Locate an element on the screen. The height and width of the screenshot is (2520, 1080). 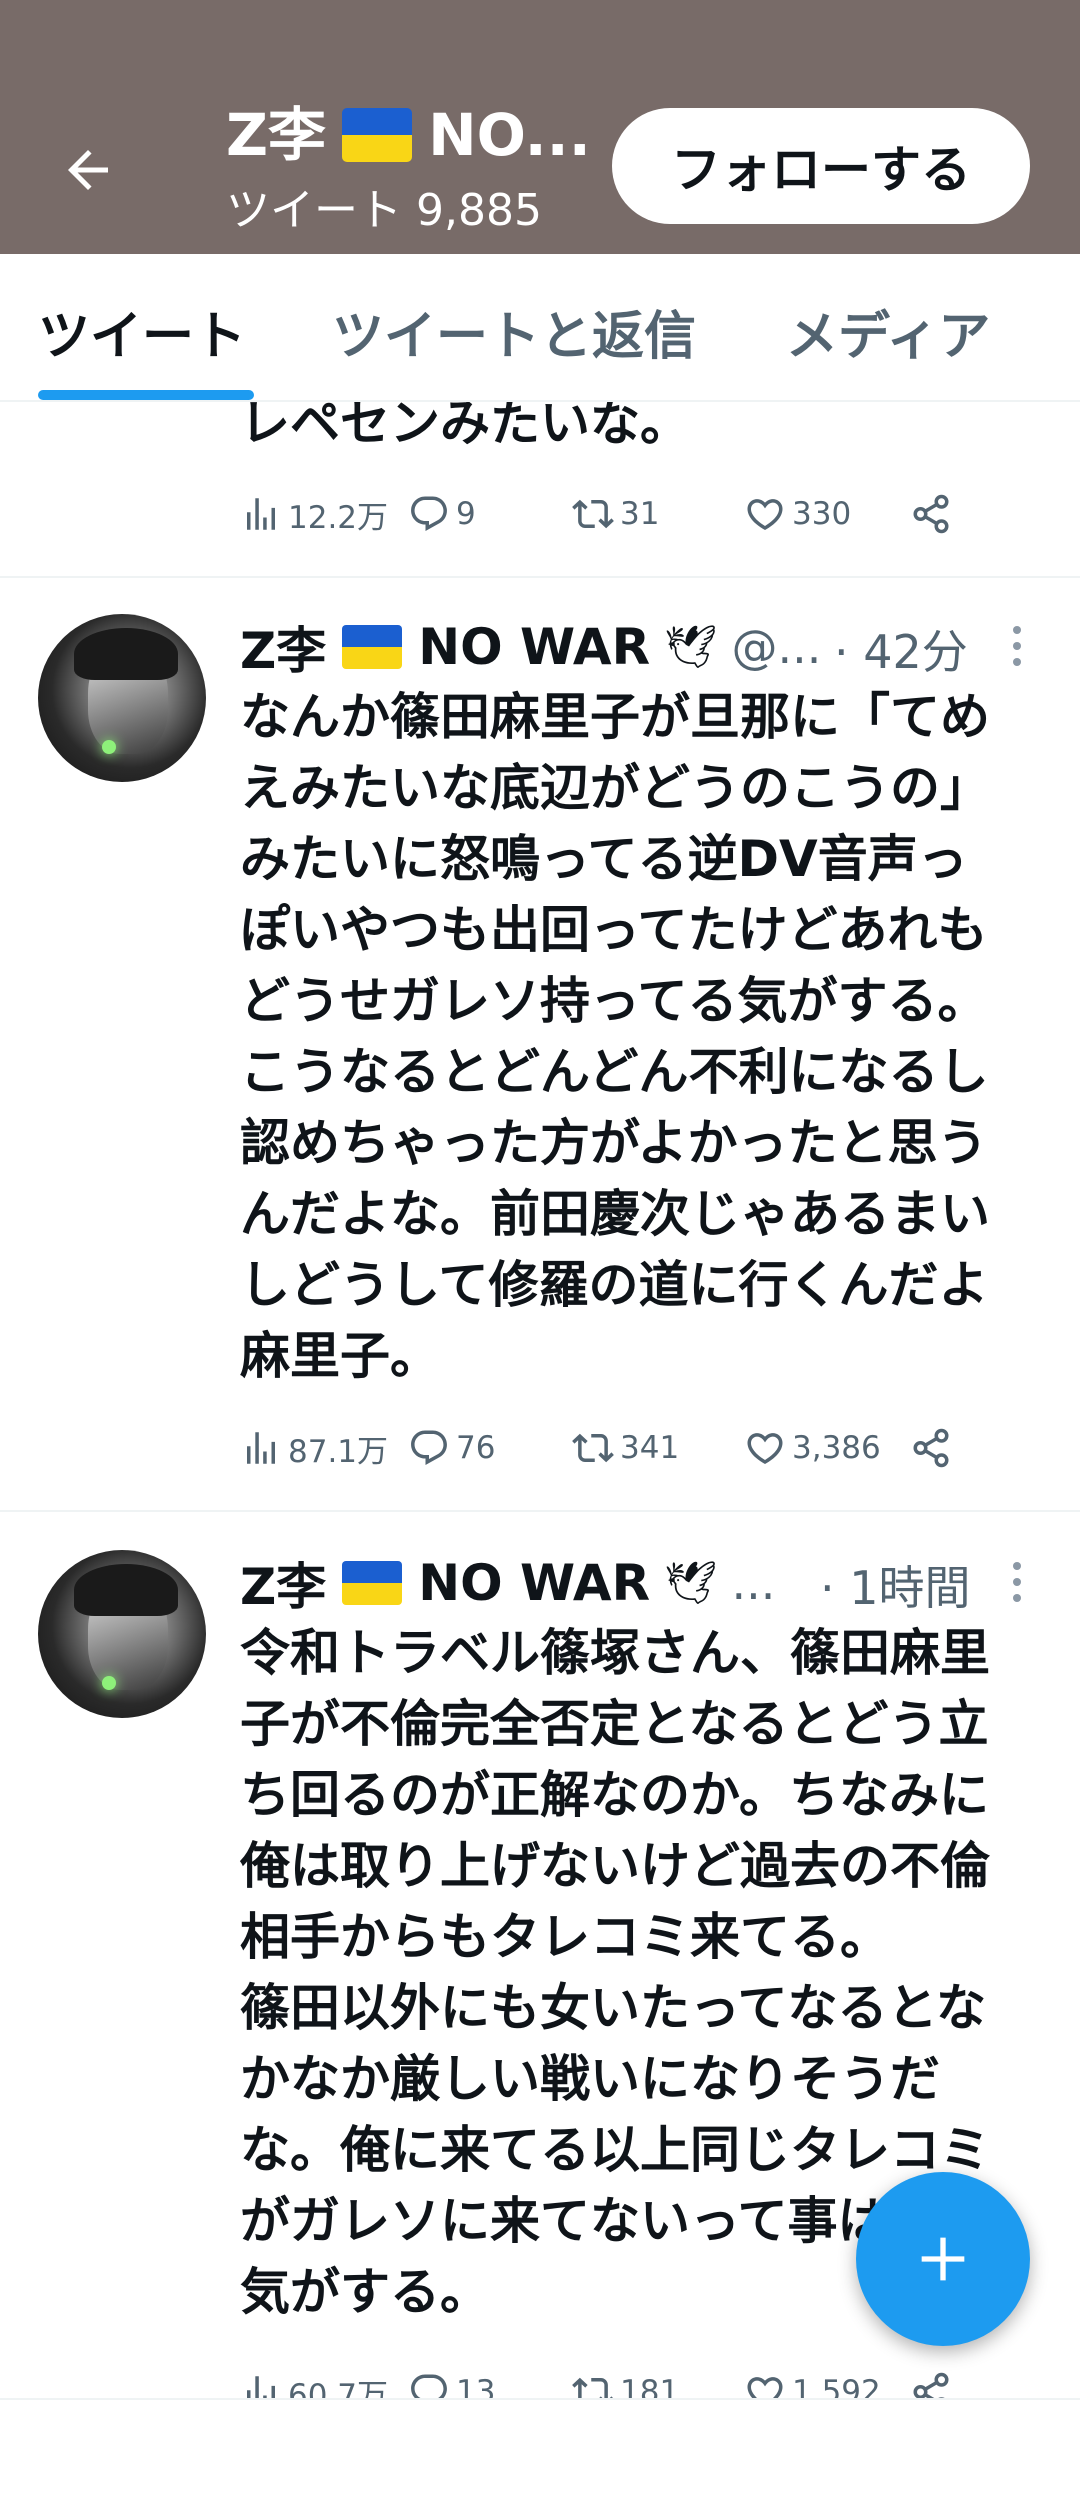
tweet-timestamp: · 42分 is located at coordinates (901, 649).